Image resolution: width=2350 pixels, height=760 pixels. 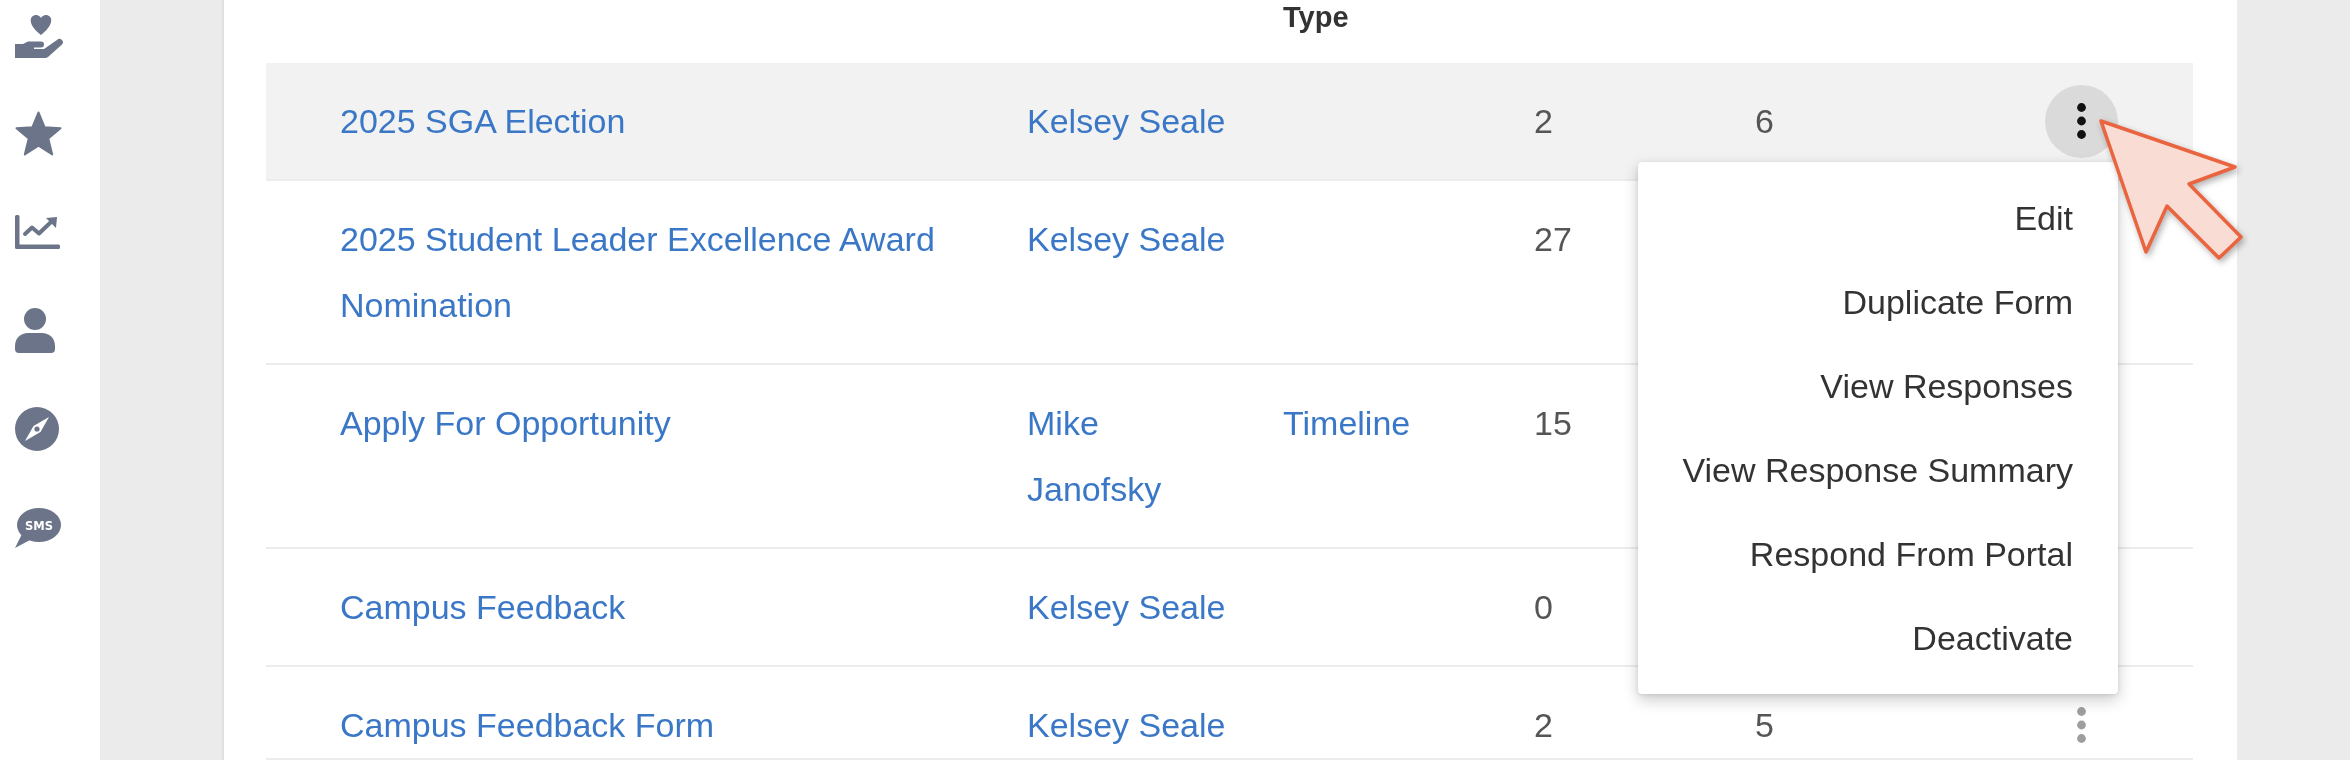 I want to click on form-title-link: Campus Feedback, so click(x=483, y=607).